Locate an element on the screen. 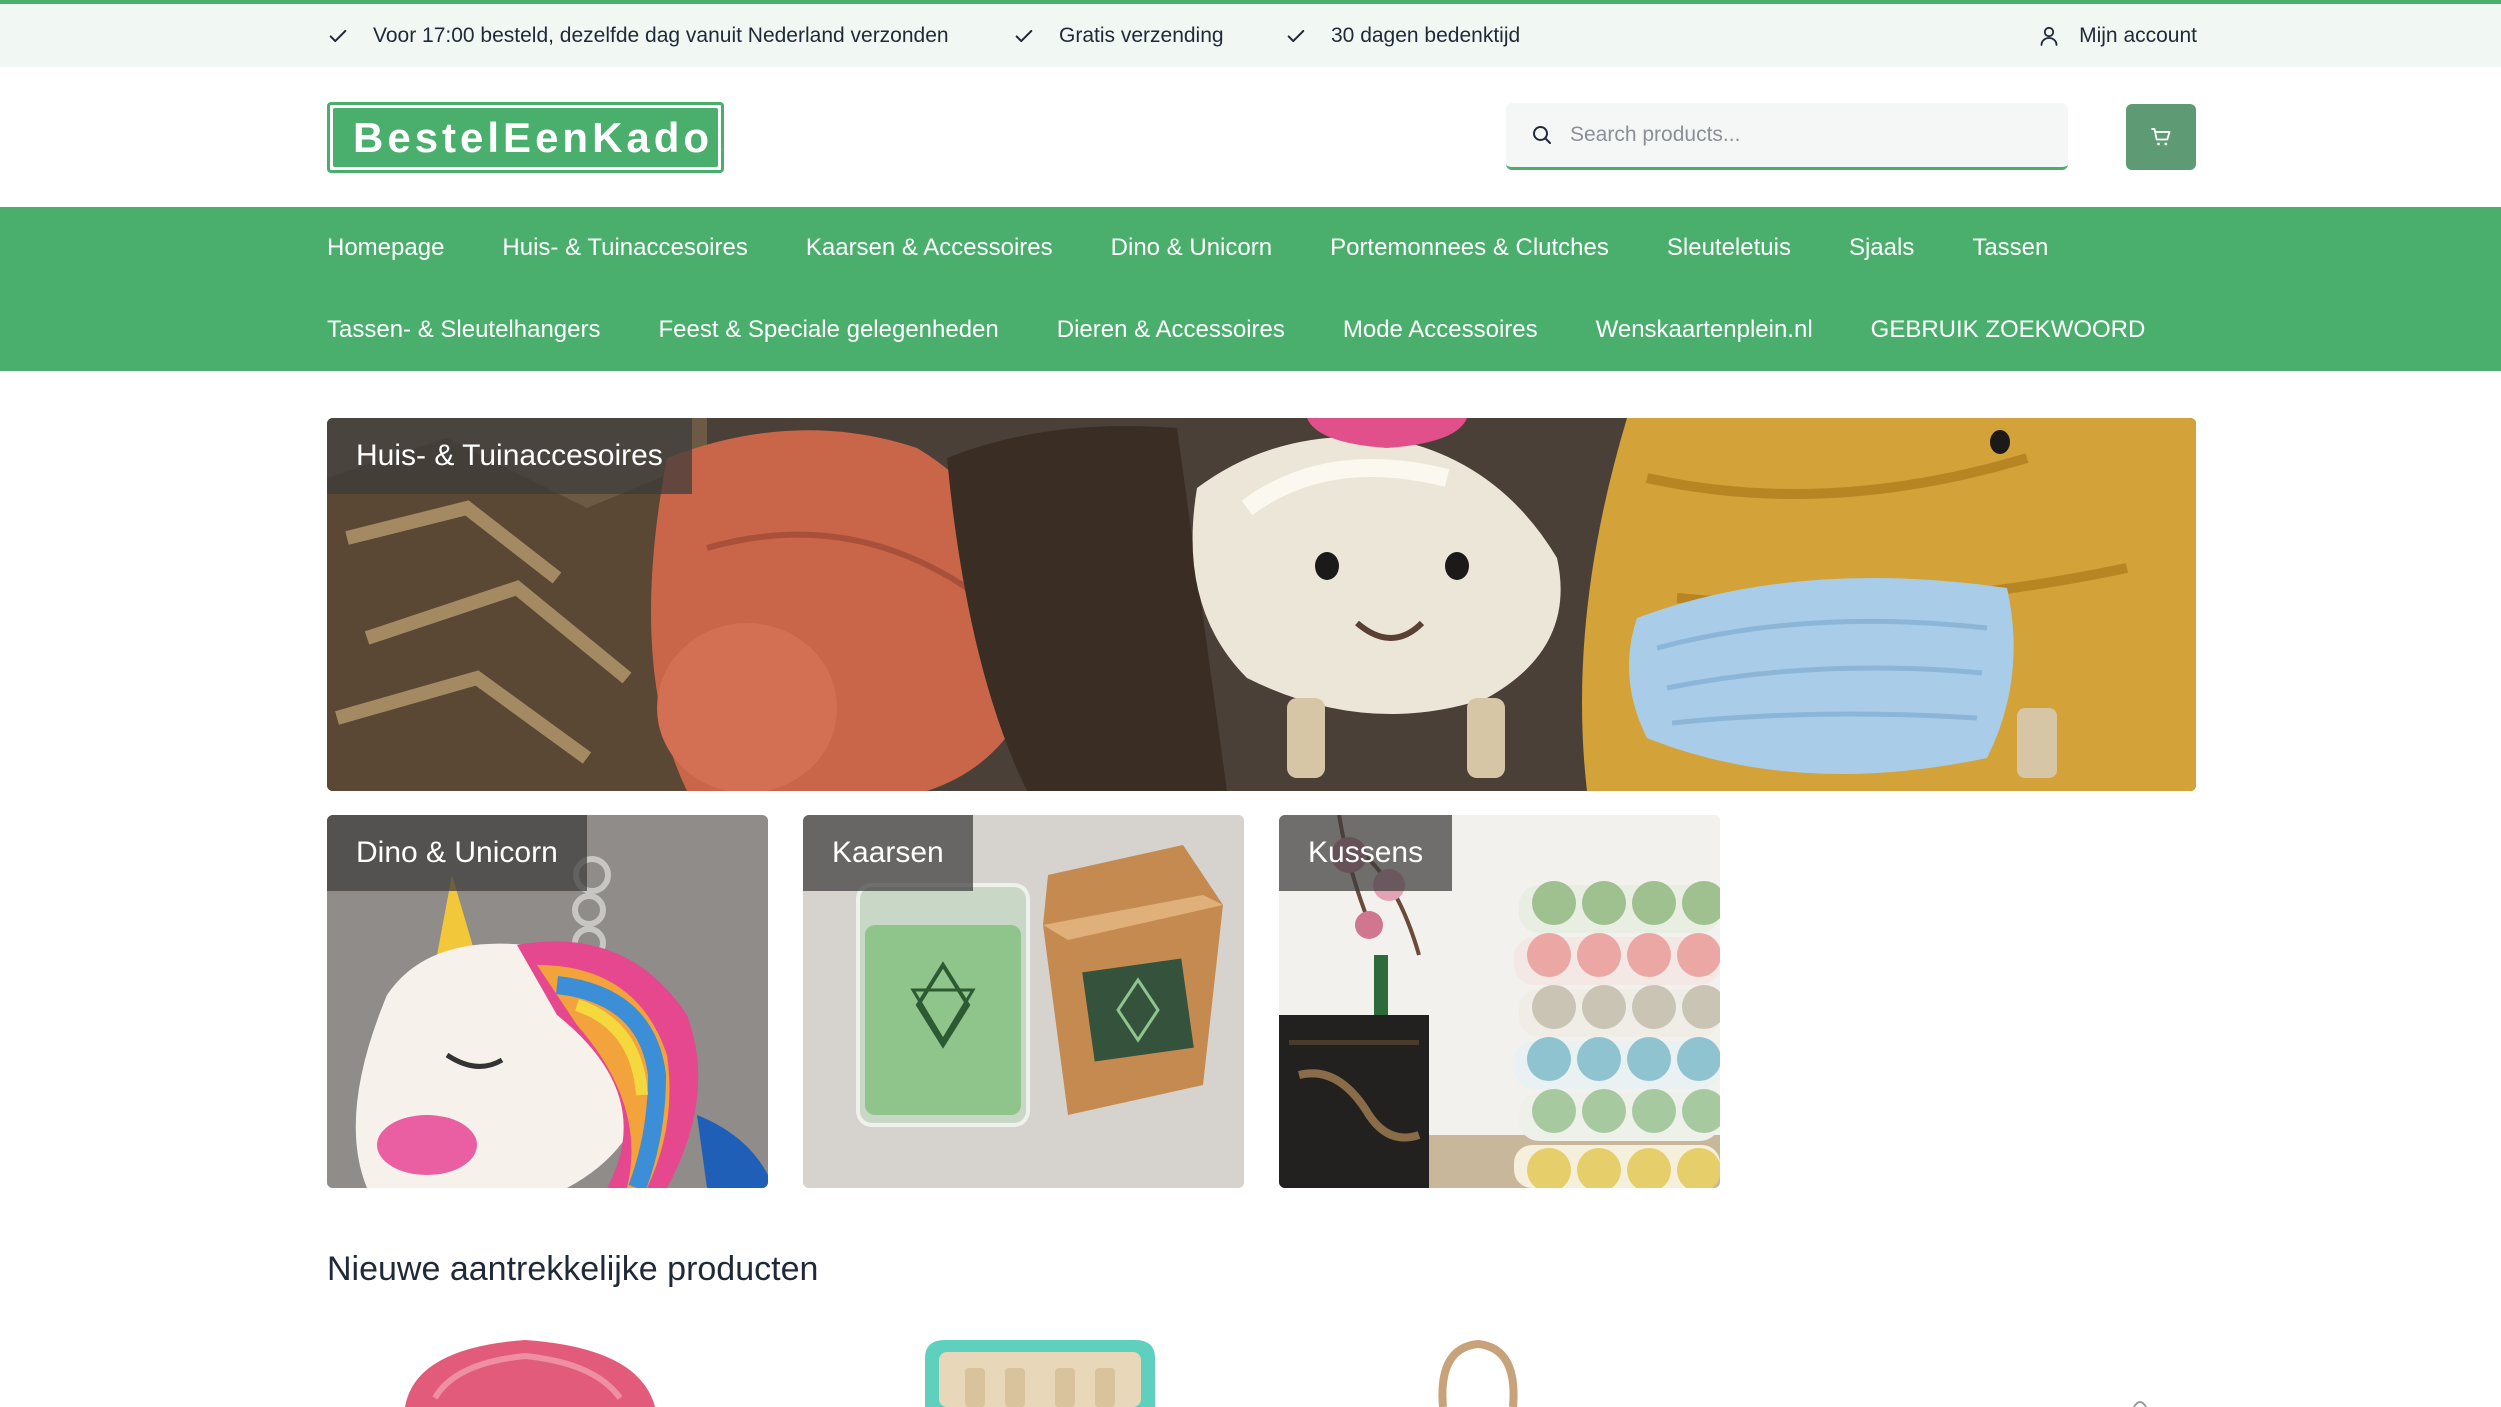 The width and height of the screenshot is (2501, 1407). nav-item-sleuteletuis: Sleuteletuis is located at coordinates (1729, 248).